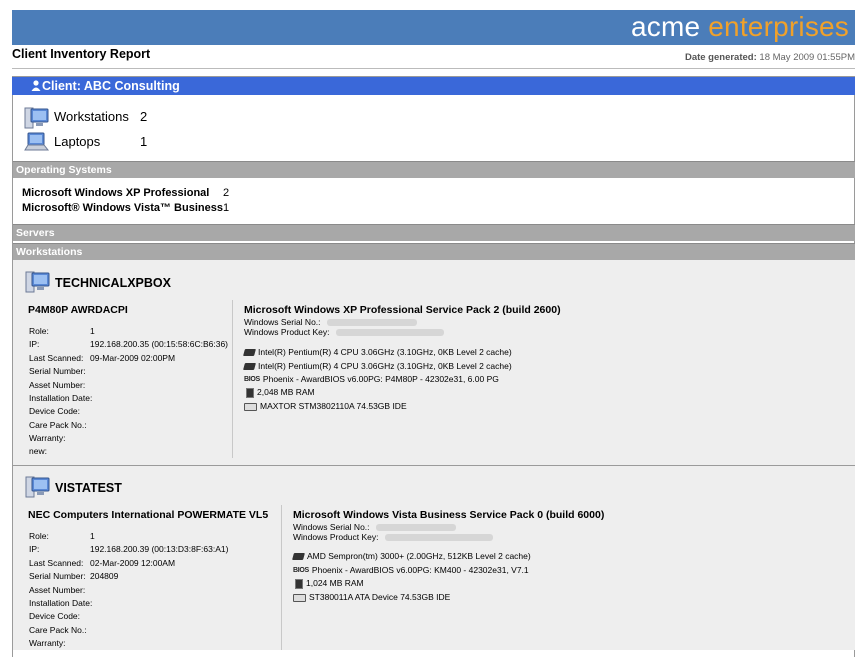 The image size is (867, 657). I want to click on brand-part-2: enterprises, so click(778, 26).